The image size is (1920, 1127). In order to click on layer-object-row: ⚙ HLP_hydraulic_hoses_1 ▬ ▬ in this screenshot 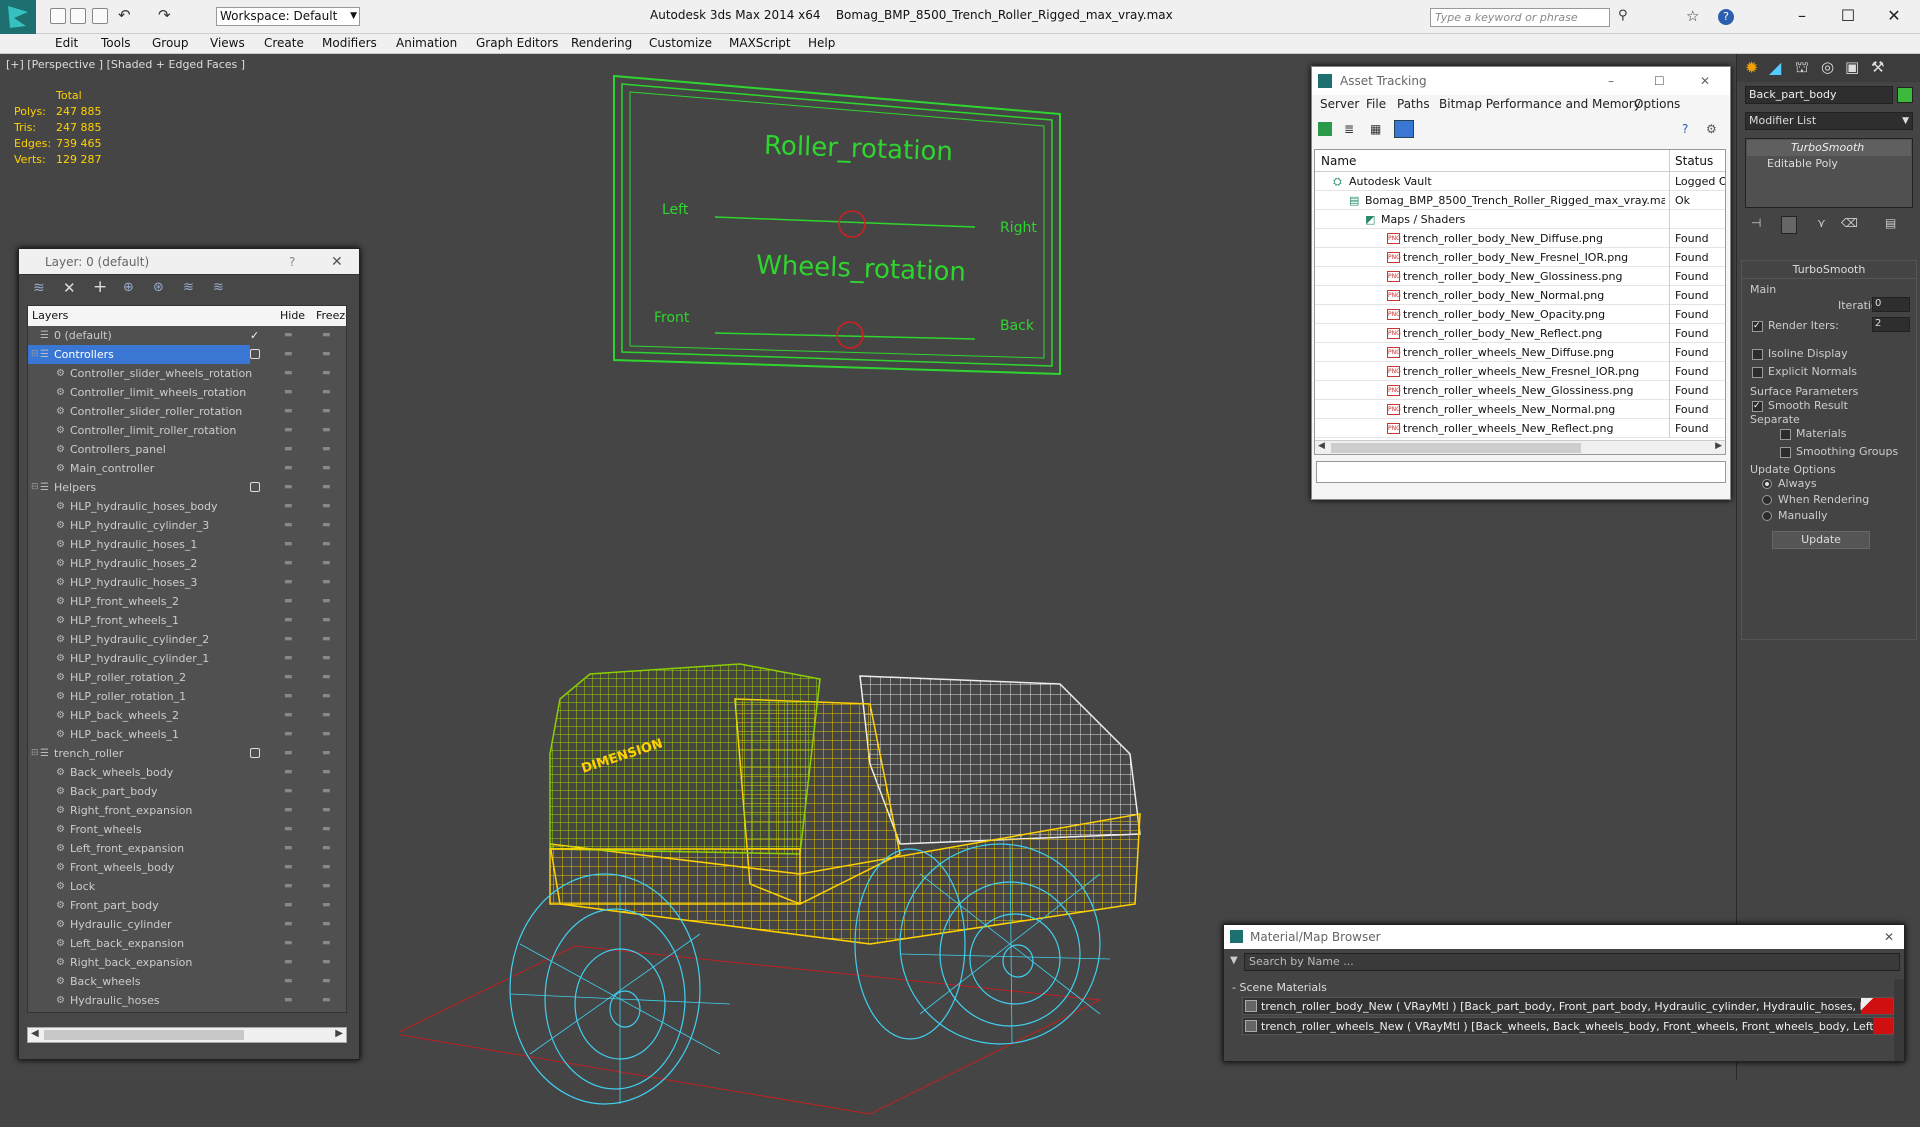, I will do `click(187, 544)`.